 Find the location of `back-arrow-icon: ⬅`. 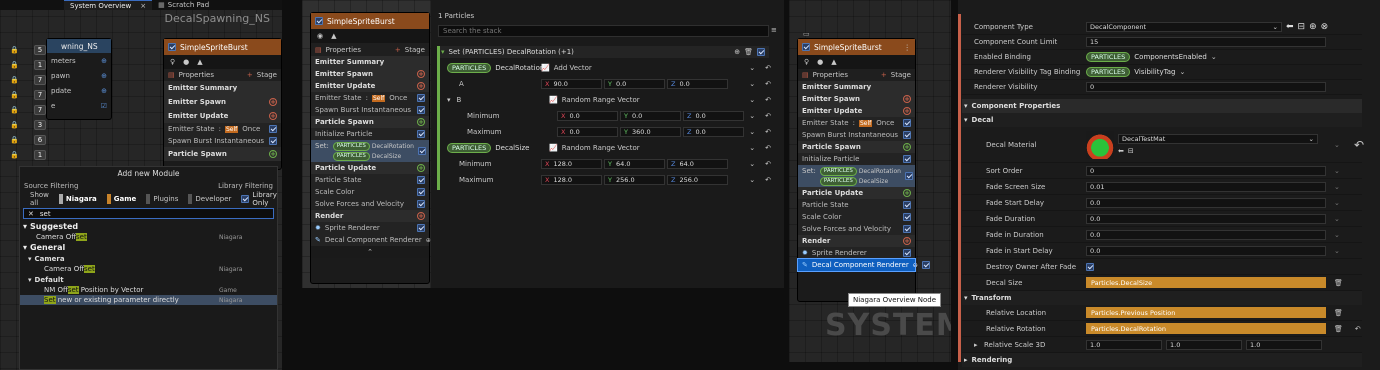

back-arrow-icon: ⬅ is located at coordinates (1290, 27).